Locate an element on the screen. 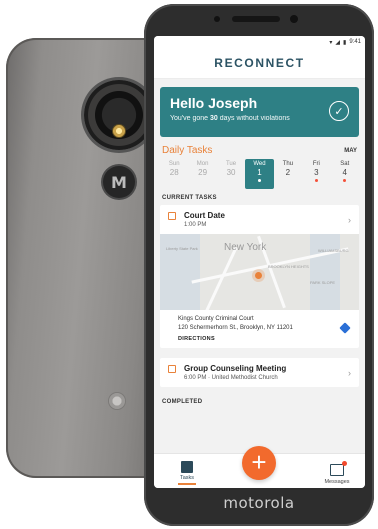  motorola-logo-icon: M is located at coordinates (119, 182).